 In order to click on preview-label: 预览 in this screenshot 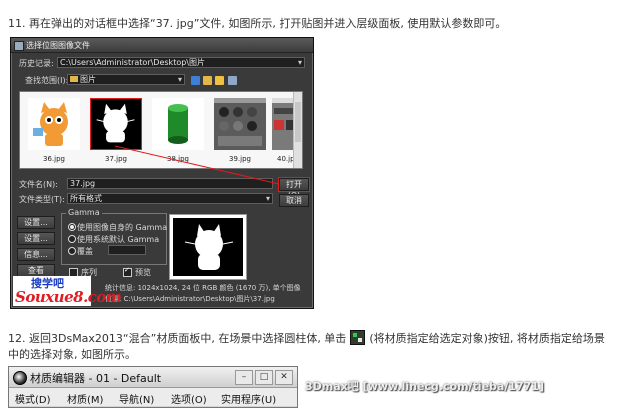, I will do `click(143, 272)`.